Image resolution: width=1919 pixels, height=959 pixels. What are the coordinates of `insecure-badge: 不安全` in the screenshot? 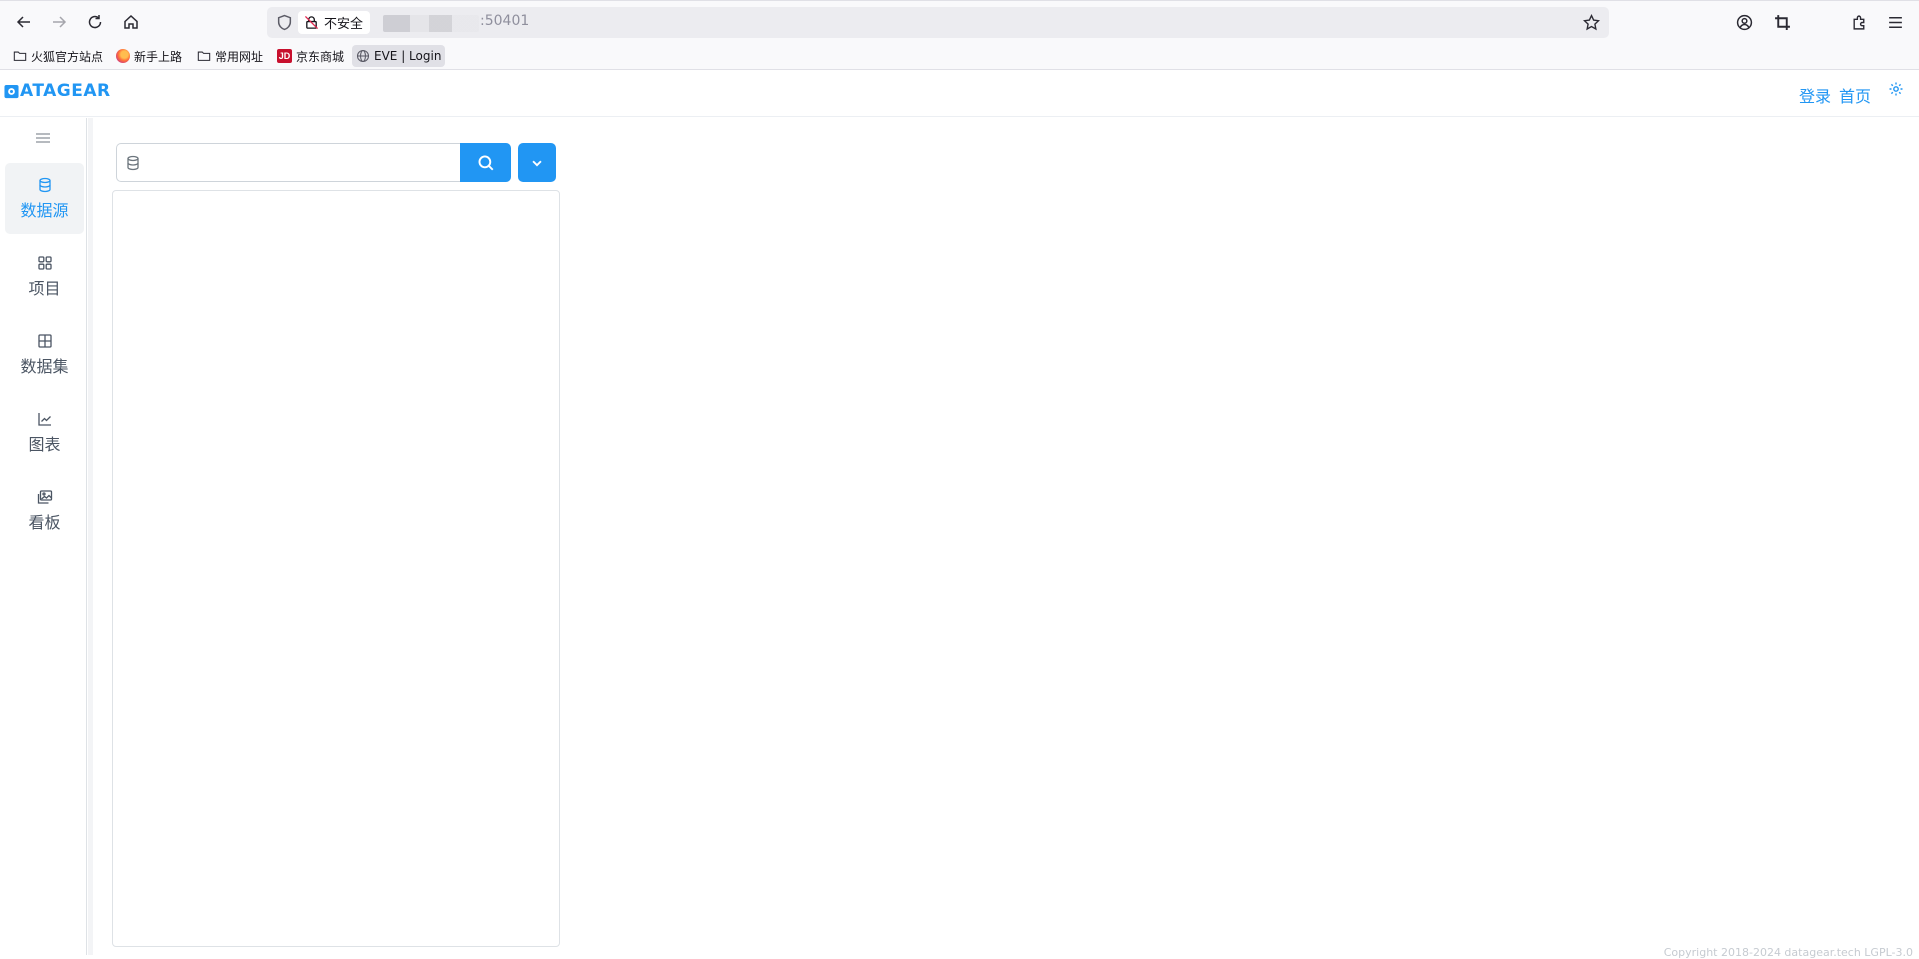 It's located at (334, 22).